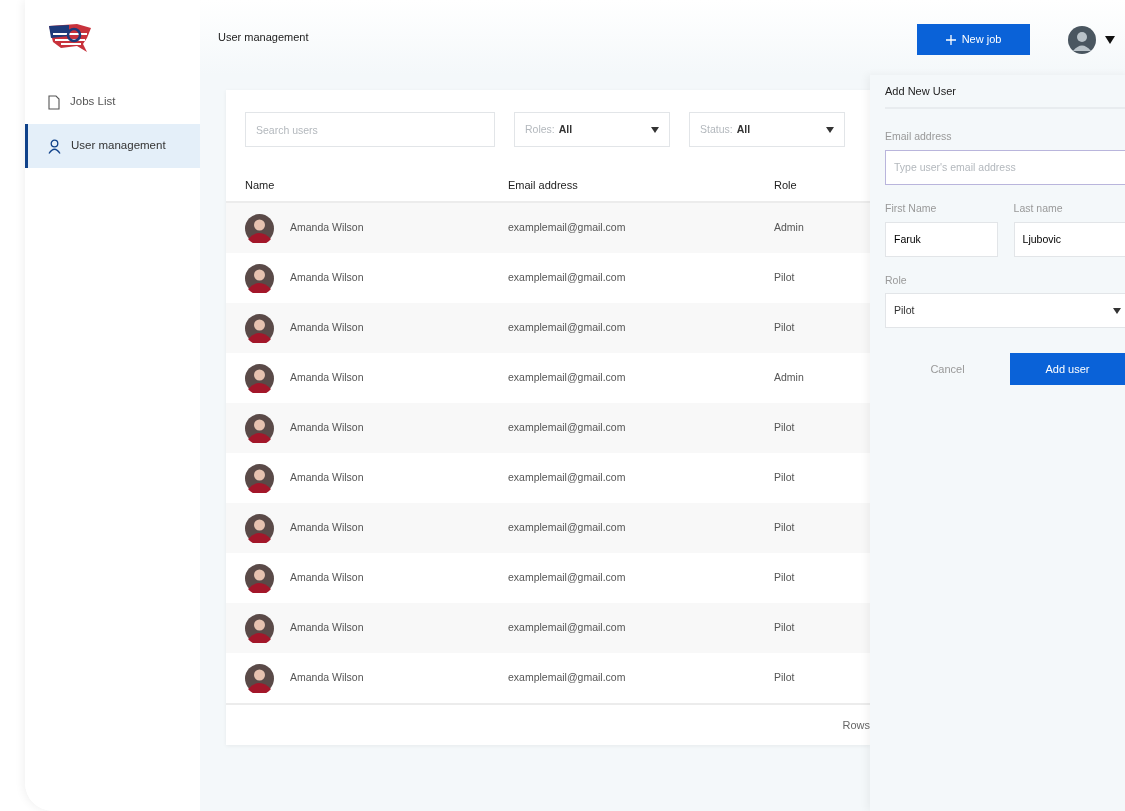 The image size is (1125, 811). Describe the element at coordinates (973, 39) in the screenshot. I see `new-job-button: New job` at that location.